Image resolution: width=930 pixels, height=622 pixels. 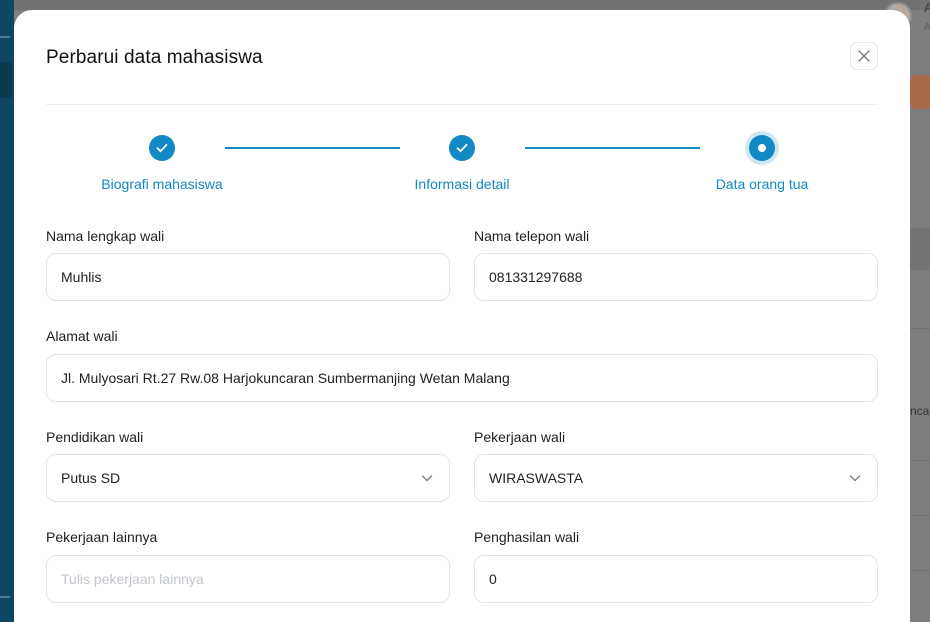 I want to click on background-table-cell: ncar, so click(x=920, y=411).